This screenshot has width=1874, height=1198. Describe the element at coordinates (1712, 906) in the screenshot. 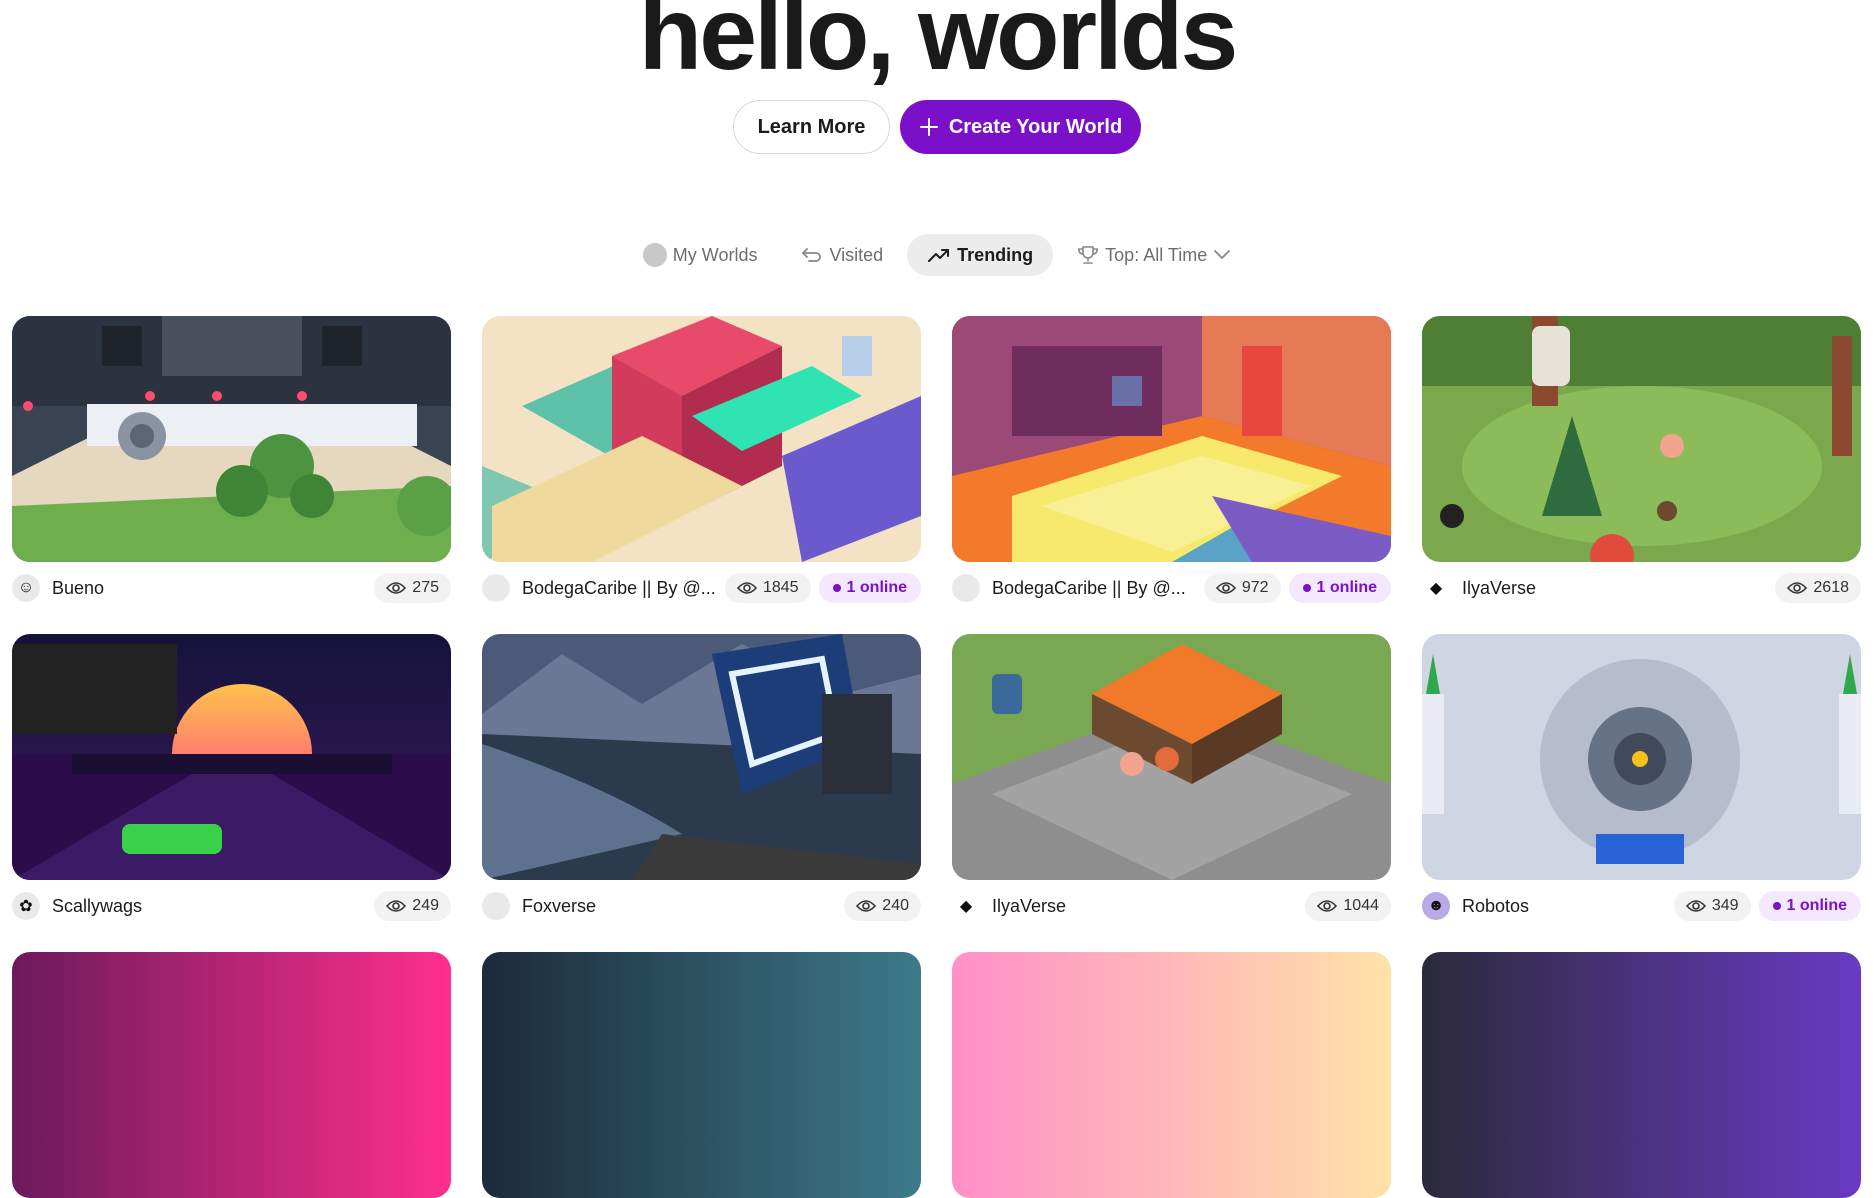

I see `view-count-badge: 349` at that location.